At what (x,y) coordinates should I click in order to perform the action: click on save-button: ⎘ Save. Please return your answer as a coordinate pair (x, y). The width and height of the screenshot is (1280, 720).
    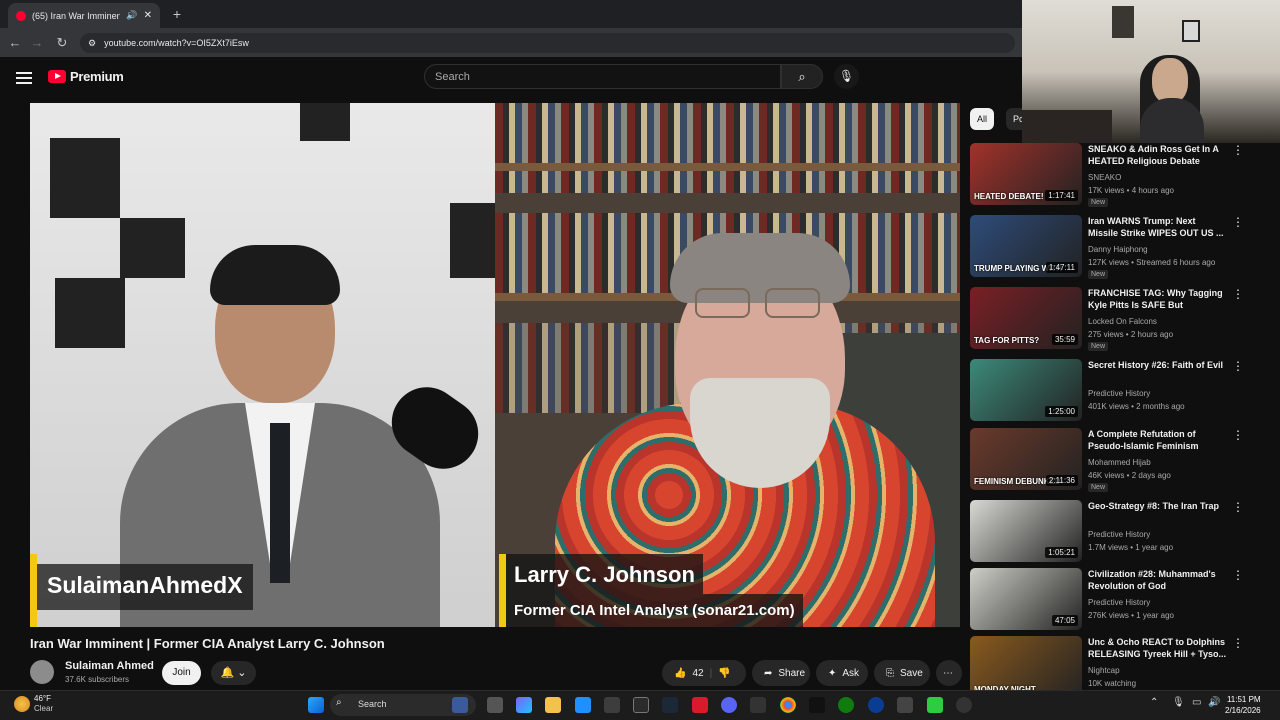
    Looking at the image, I should click on (902, 673).